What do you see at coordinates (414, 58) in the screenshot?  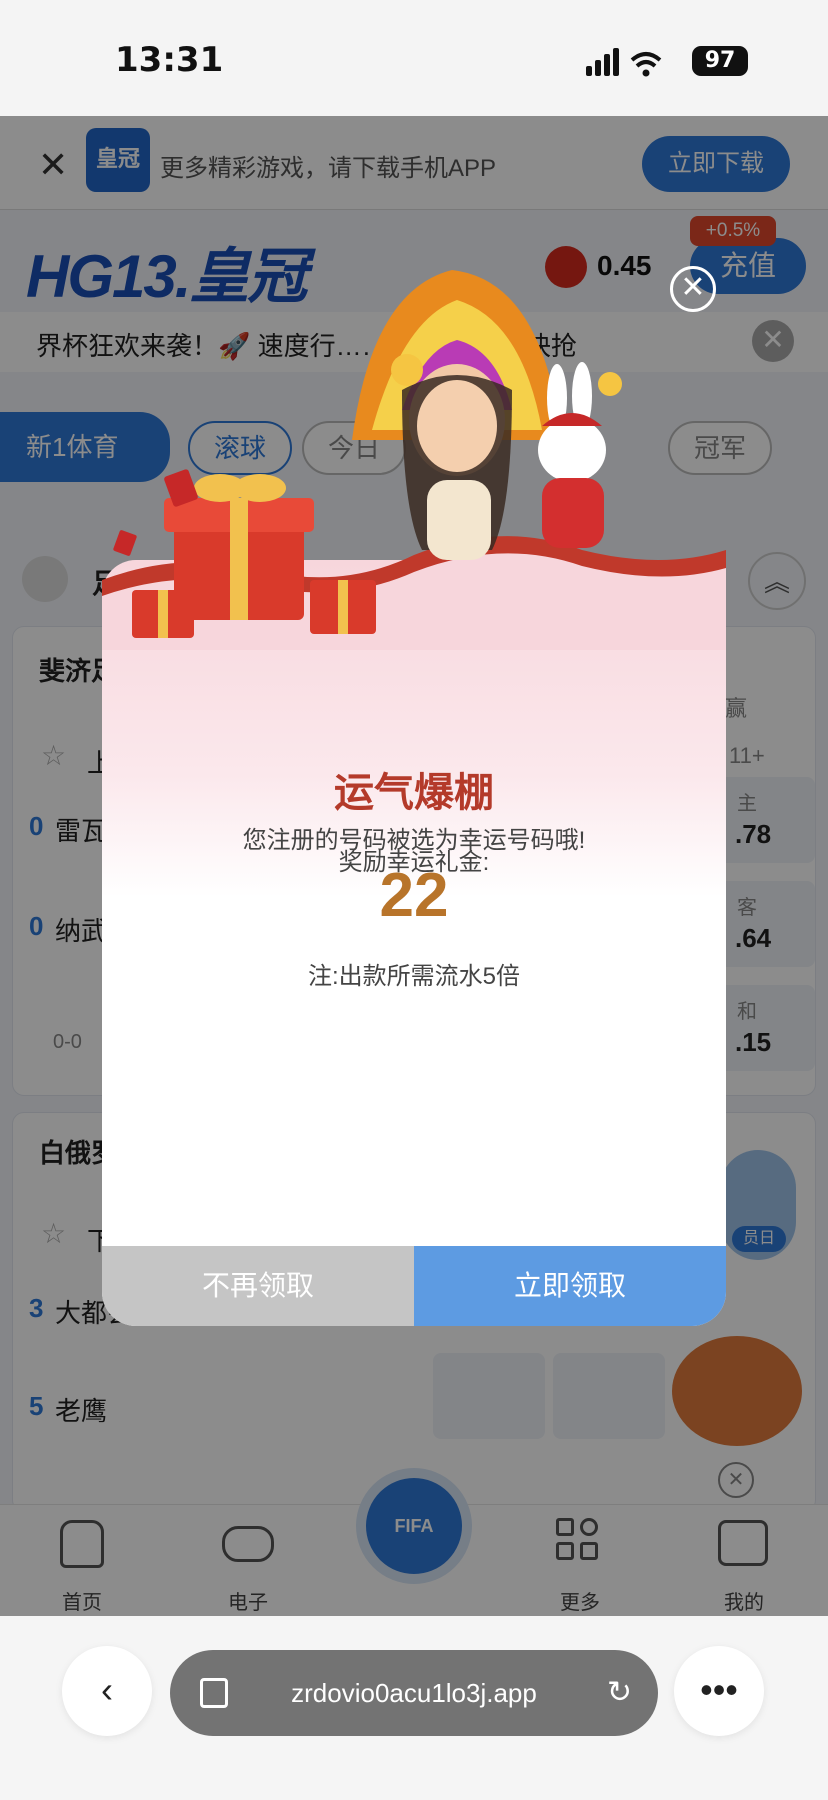 I see `status-bar: 13:31 97` at bounding box center [414, 58].